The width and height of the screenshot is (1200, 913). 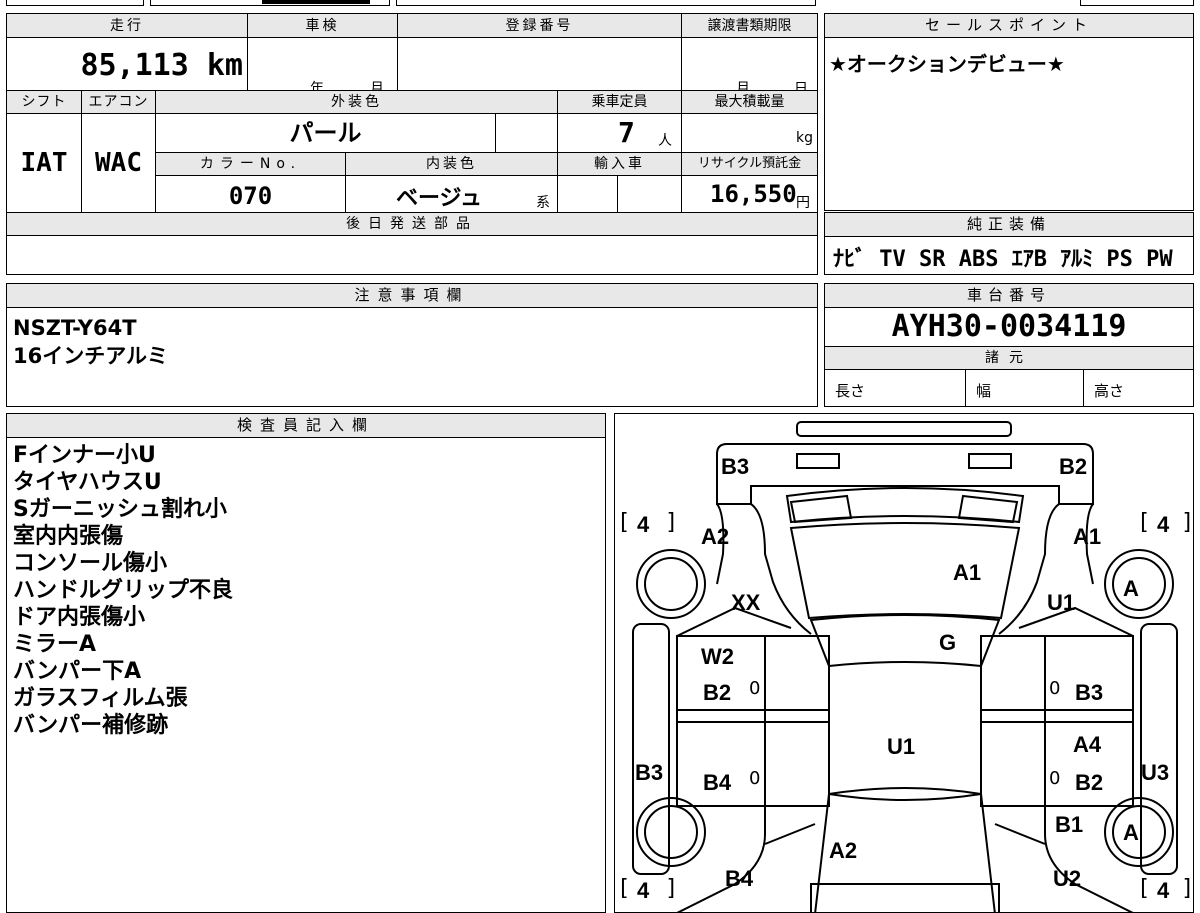 What do you see at coordinates (1009, 225) in the screenshot?
I see `equipment-label: 純正装備` at bounding box center [1009, 225].